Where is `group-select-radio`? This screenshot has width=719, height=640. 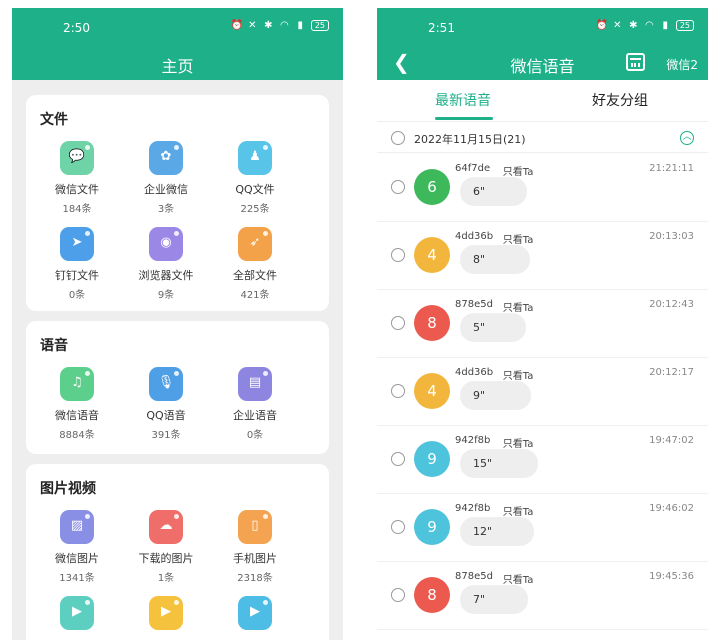
group-select-radio is located at coordinates (398, 138).